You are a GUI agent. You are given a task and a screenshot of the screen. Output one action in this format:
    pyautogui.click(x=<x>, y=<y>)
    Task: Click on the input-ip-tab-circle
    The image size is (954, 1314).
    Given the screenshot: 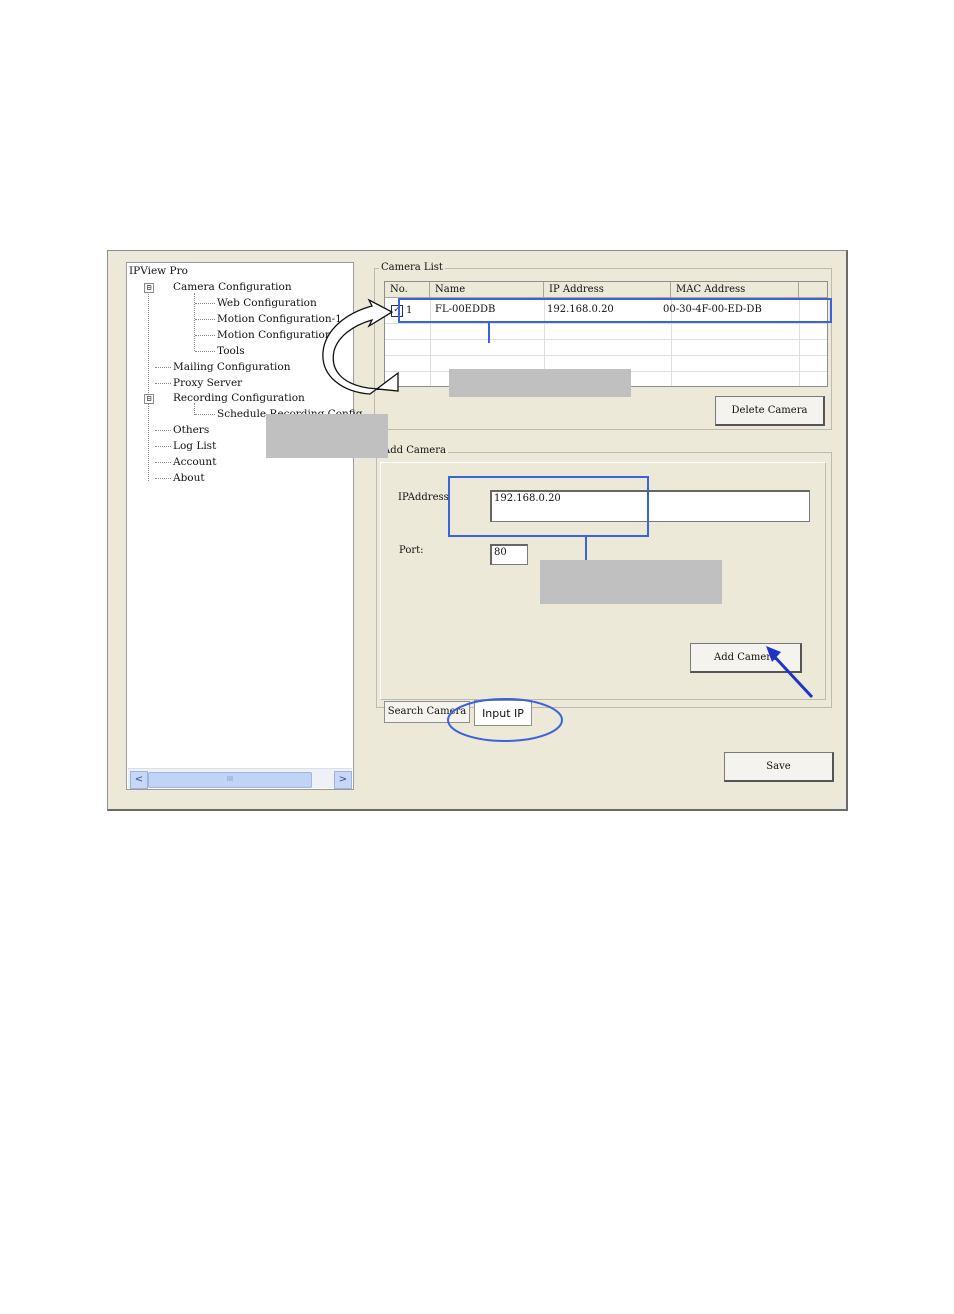 What is the action you would take?
    pyautogui.click(x=505, y=720)
    